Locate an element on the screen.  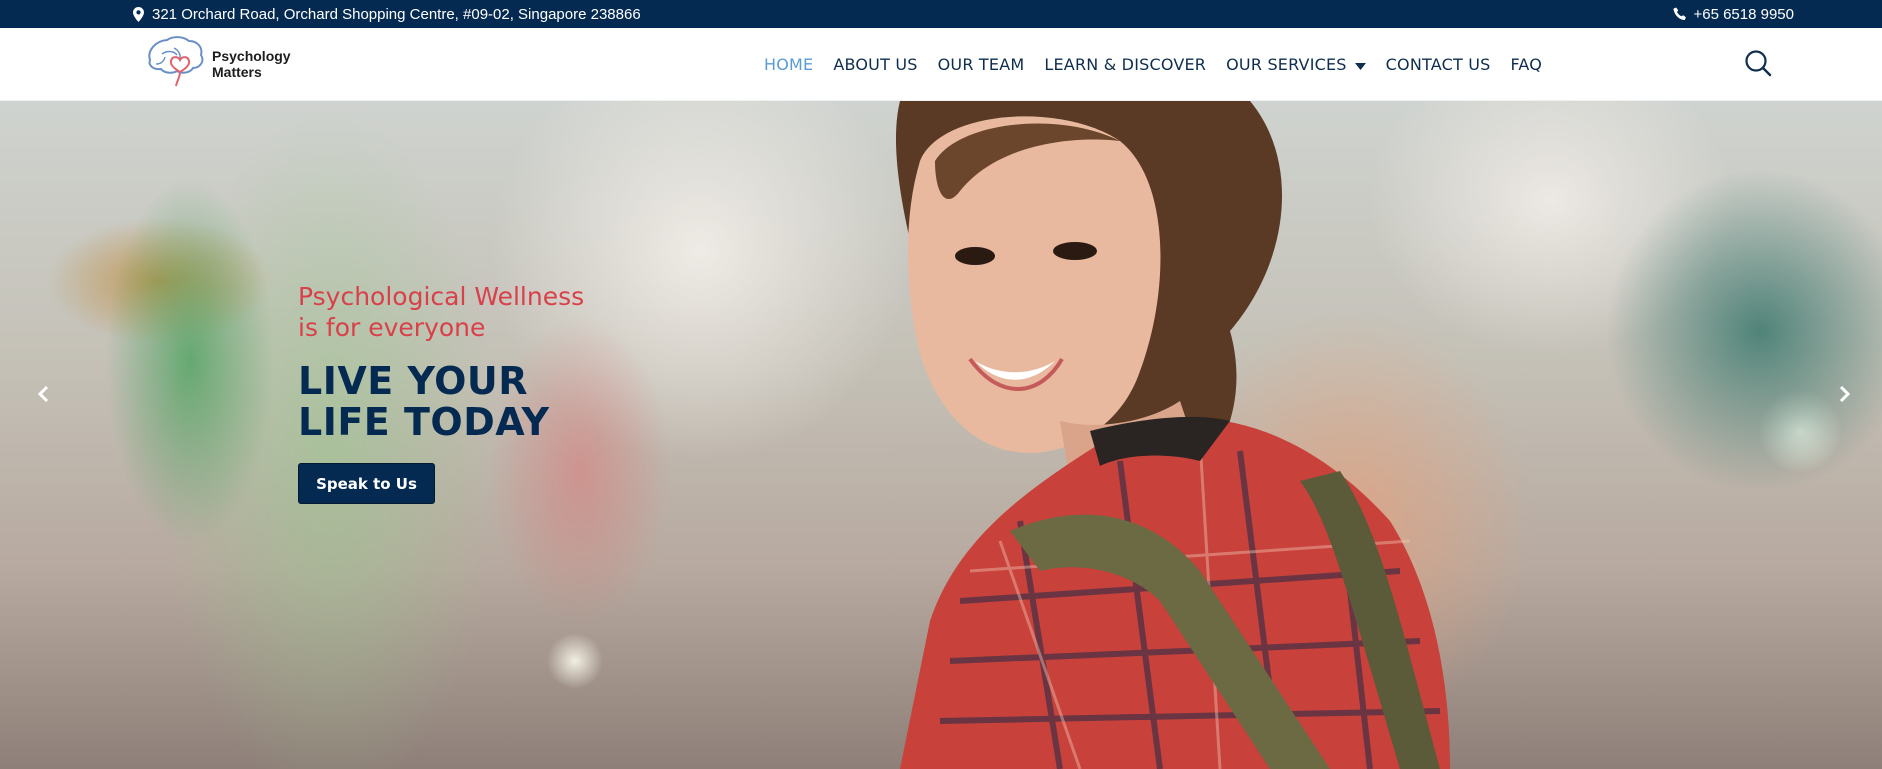
site-logo: Psychology Matters is located at coordinates (217, 64).